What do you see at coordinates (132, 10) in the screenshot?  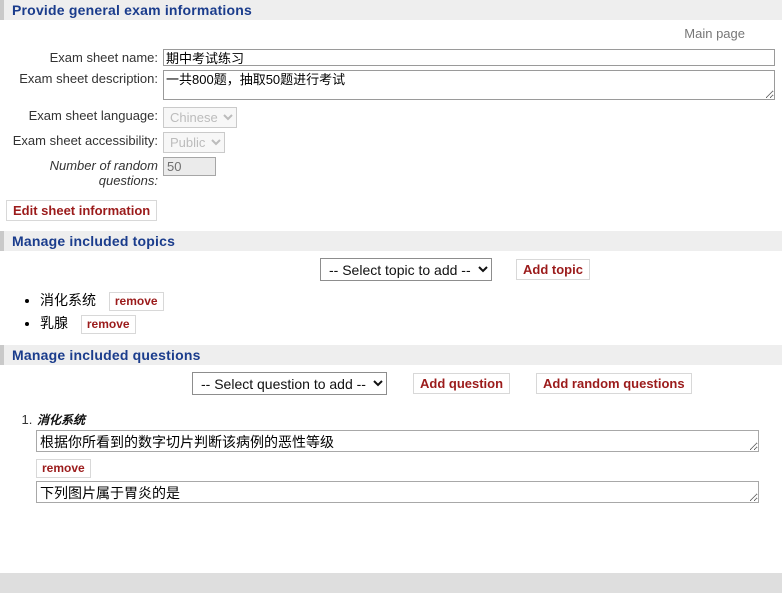 I see `section-title-general: Provide general exam informations` at bounding box center [132, 10].